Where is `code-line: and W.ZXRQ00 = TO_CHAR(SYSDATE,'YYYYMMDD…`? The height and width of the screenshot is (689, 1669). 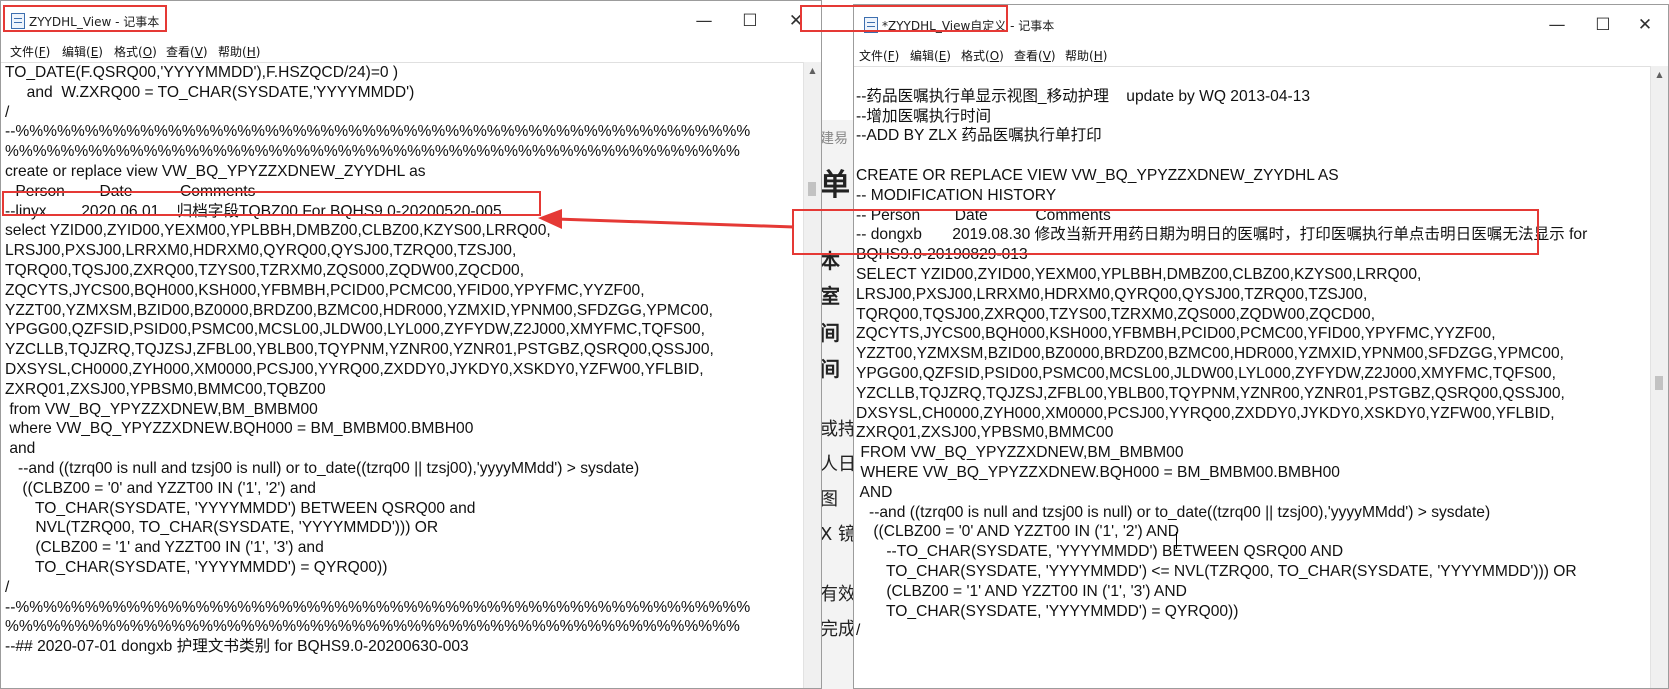 code-line: and W.ZXRQ00 = TO_CHAR(SYSDATE,'YYYYMMDD… is located at coordinates (210, 92).